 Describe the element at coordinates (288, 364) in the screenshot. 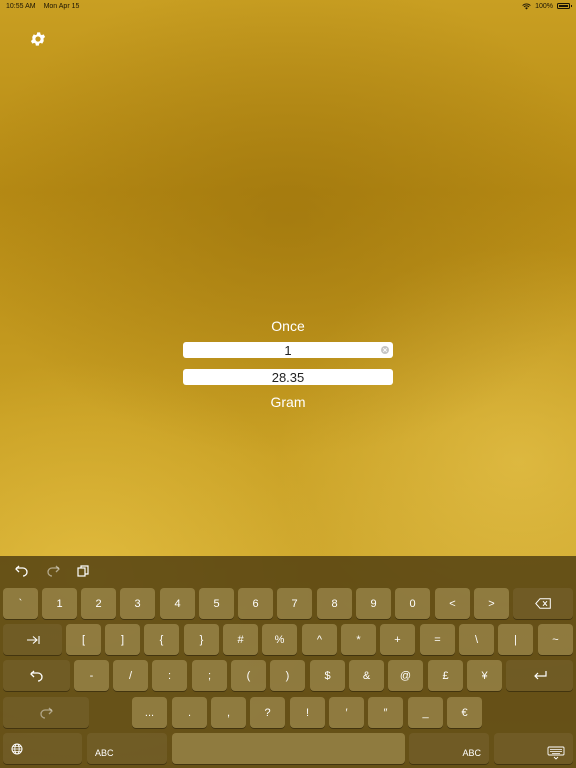

I see `converter-panel: Once Gram` at that location.